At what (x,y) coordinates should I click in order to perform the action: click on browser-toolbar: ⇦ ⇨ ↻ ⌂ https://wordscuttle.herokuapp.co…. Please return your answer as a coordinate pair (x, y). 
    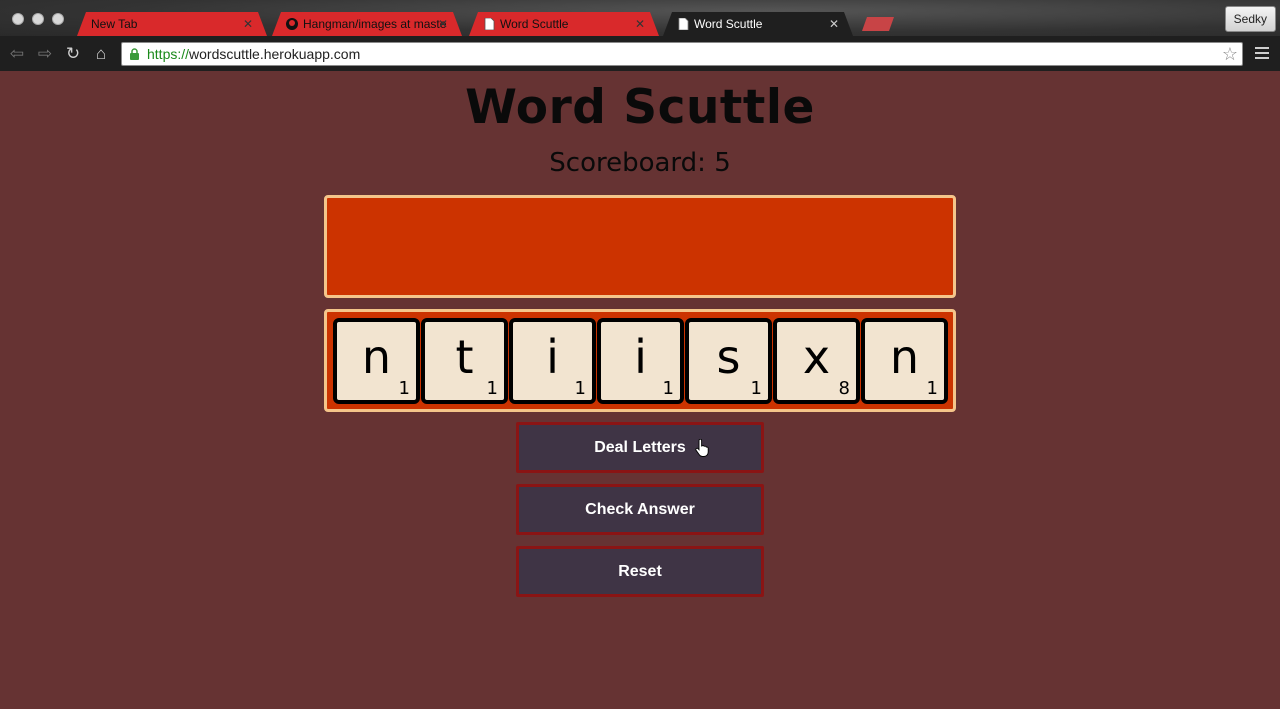
    Looking at the image, I should click on (640, 53).